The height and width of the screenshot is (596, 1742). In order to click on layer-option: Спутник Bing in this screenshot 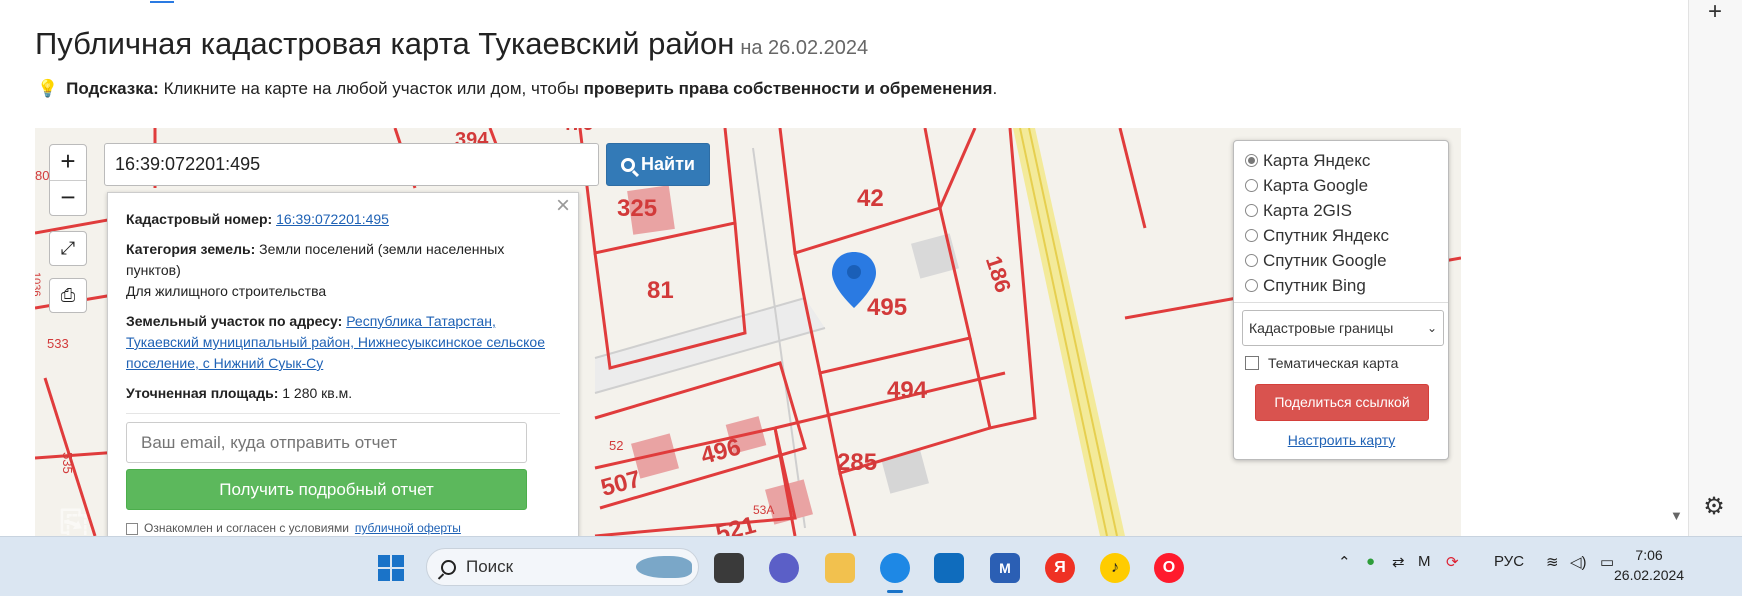, I will do `click(1341, 285)`.